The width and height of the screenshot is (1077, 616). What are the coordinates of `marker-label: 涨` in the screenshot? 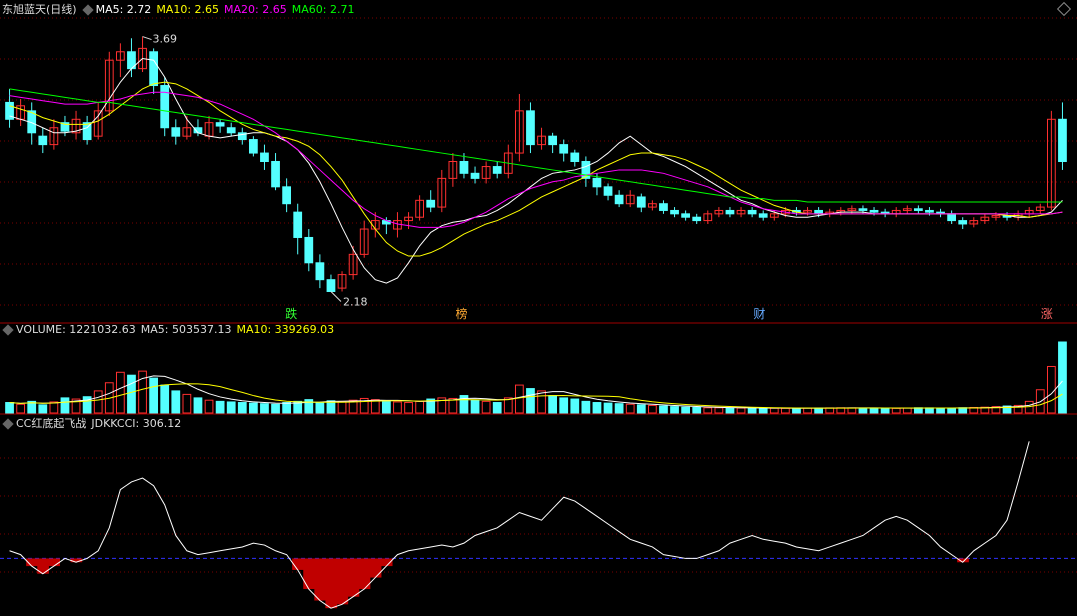 It's located at (1047, 313).